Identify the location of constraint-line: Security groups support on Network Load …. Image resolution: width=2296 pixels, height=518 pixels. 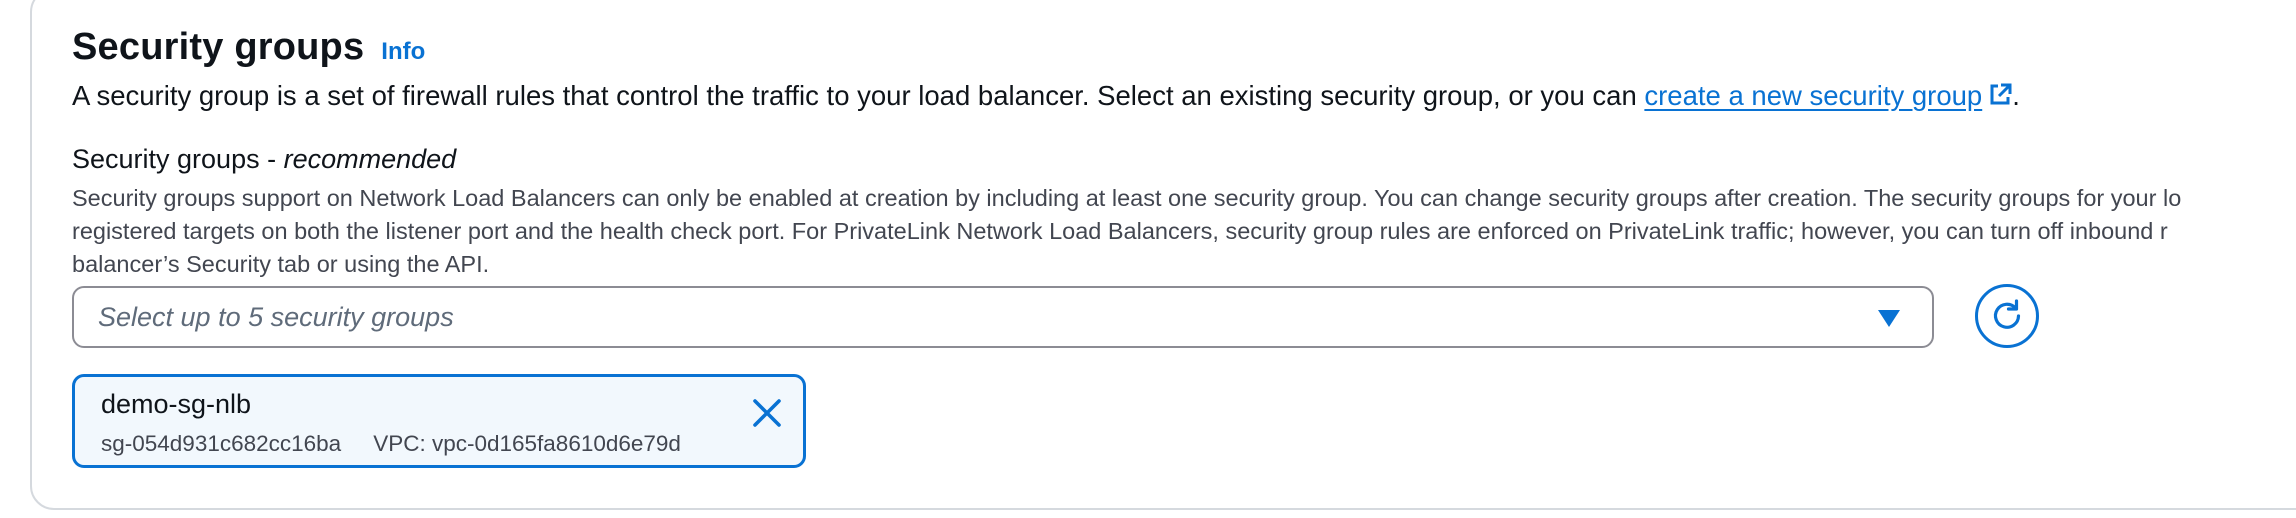
(1127, 198).